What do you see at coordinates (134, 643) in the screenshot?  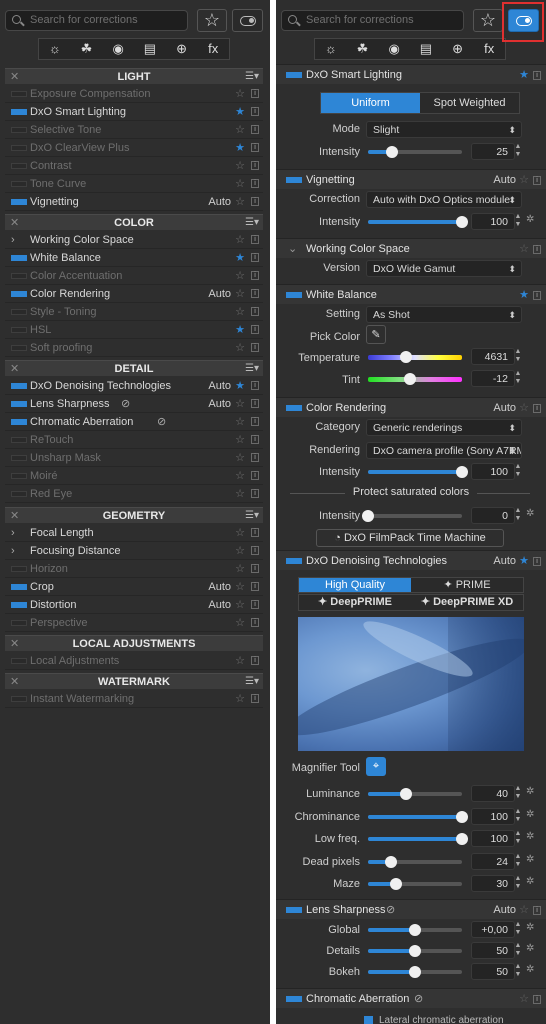 I see `section-header-local-adjustments: ✕ LOCAL ADJUSTMENTS` at bounding box center [134, 643].